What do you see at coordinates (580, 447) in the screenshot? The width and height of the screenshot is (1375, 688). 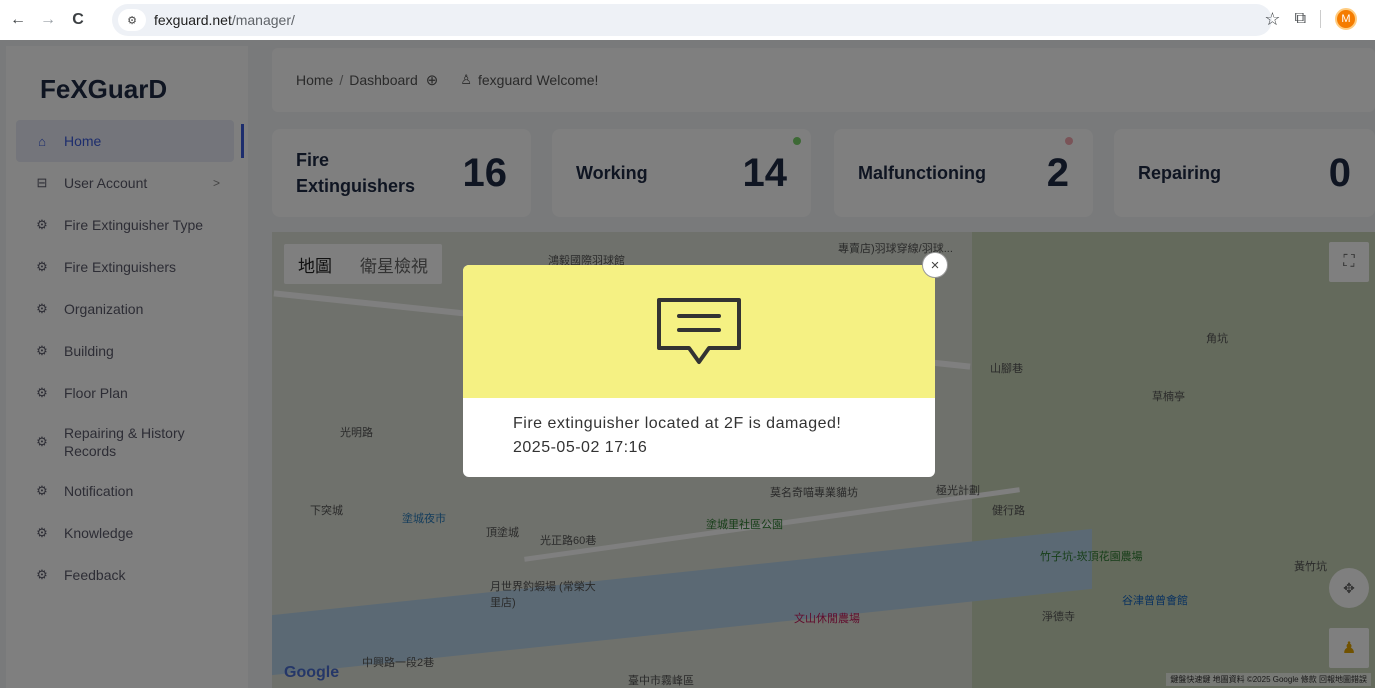 I see `modal-timestamp: 2025-05-02 17:16` at bounding box center [580, 447].